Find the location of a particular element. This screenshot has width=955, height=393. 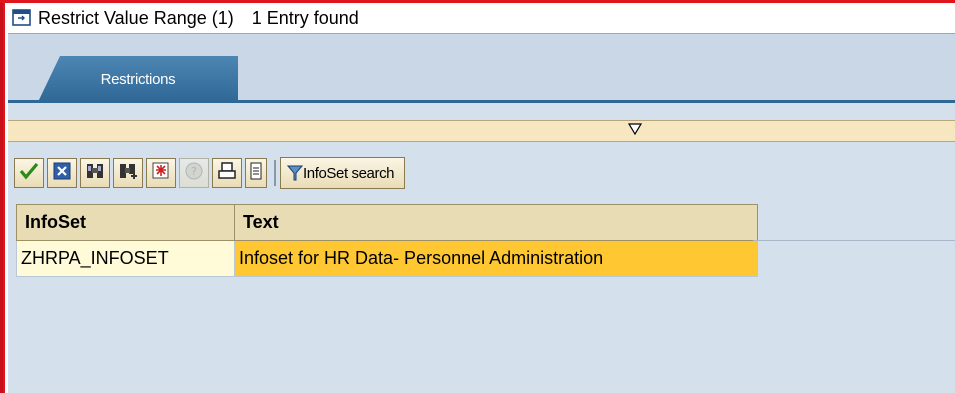

print-button is located at coordinates (227, 173).